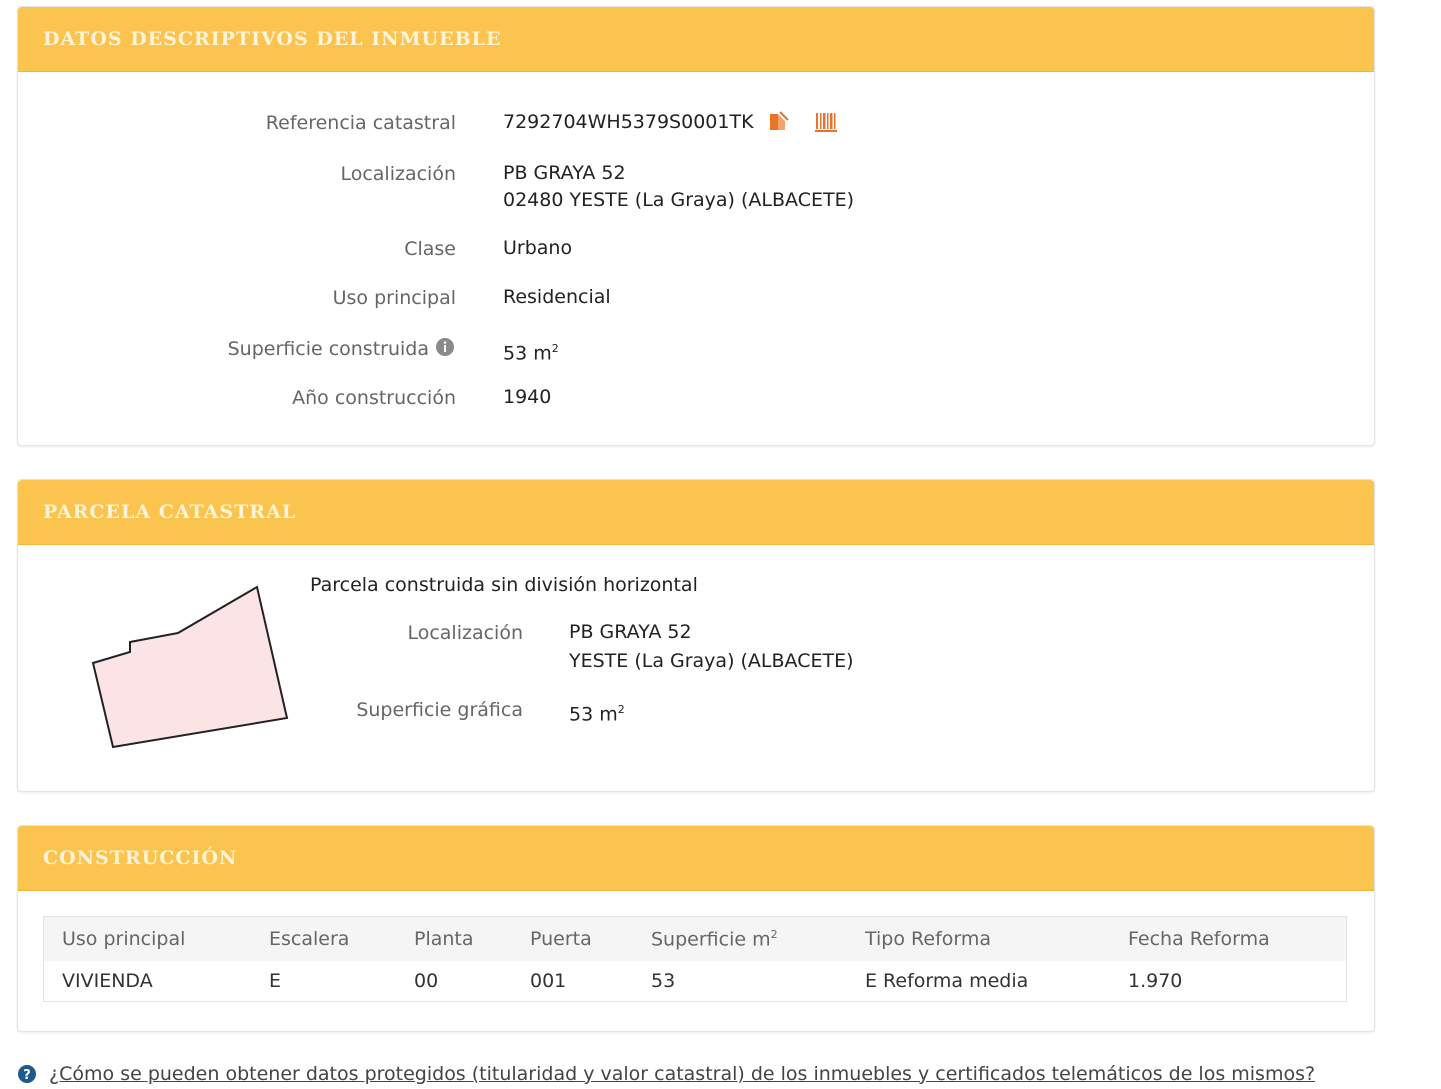  I want to click on col-planta: Planta, so click(454, 938).